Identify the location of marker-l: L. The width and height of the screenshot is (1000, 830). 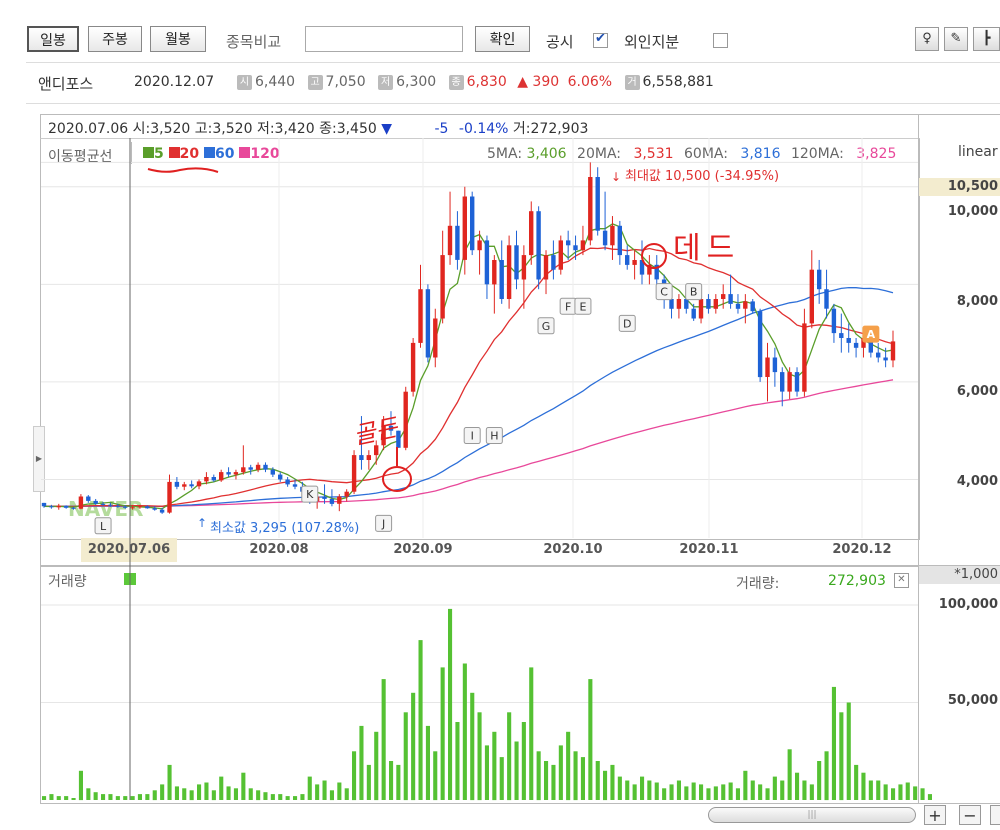
(103, 526).